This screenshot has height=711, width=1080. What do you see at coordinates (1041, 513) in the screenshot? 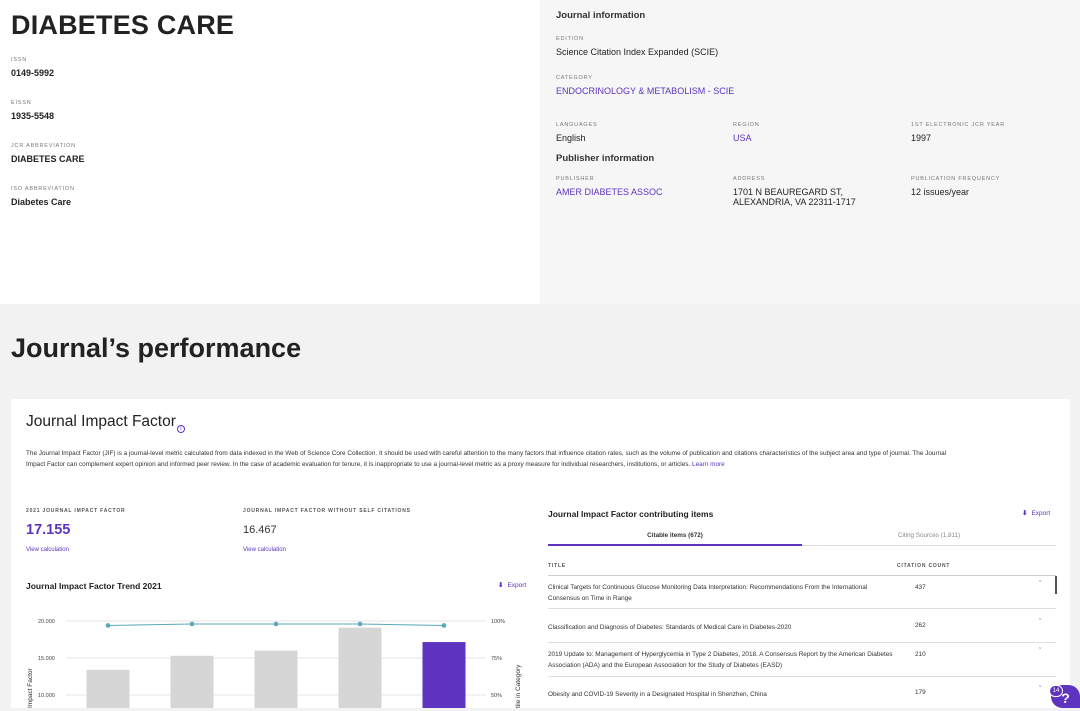
I see `contributing-export-label: Export` at bounding box center [1041, 513].